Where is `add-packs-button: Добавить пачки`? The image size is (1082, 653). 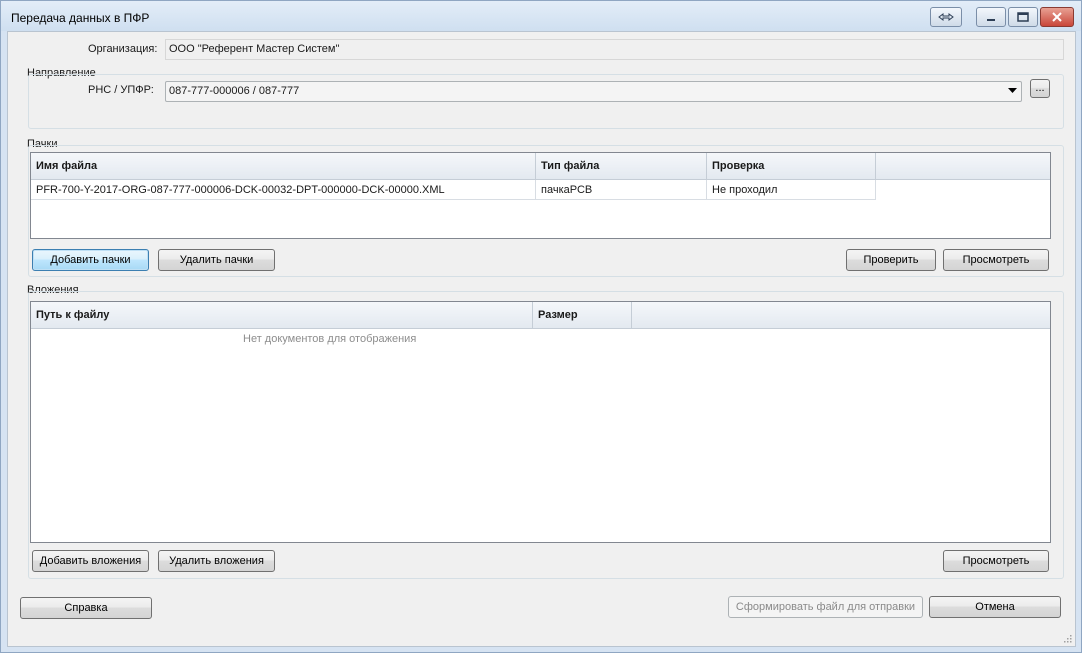
add-packs-button: Добавить пачки is located at coordinates (90, 260).